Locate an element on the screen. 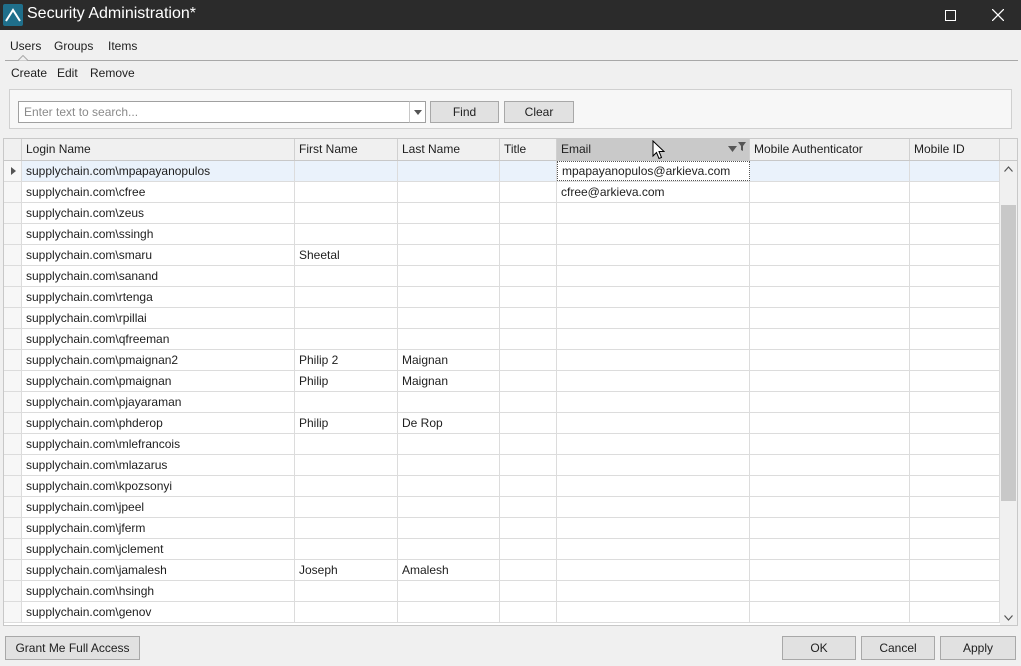 This screenshot has height=666, width=1021. cell-login-name: supplychain.com\ssingh is located at coordinates (158, 234).